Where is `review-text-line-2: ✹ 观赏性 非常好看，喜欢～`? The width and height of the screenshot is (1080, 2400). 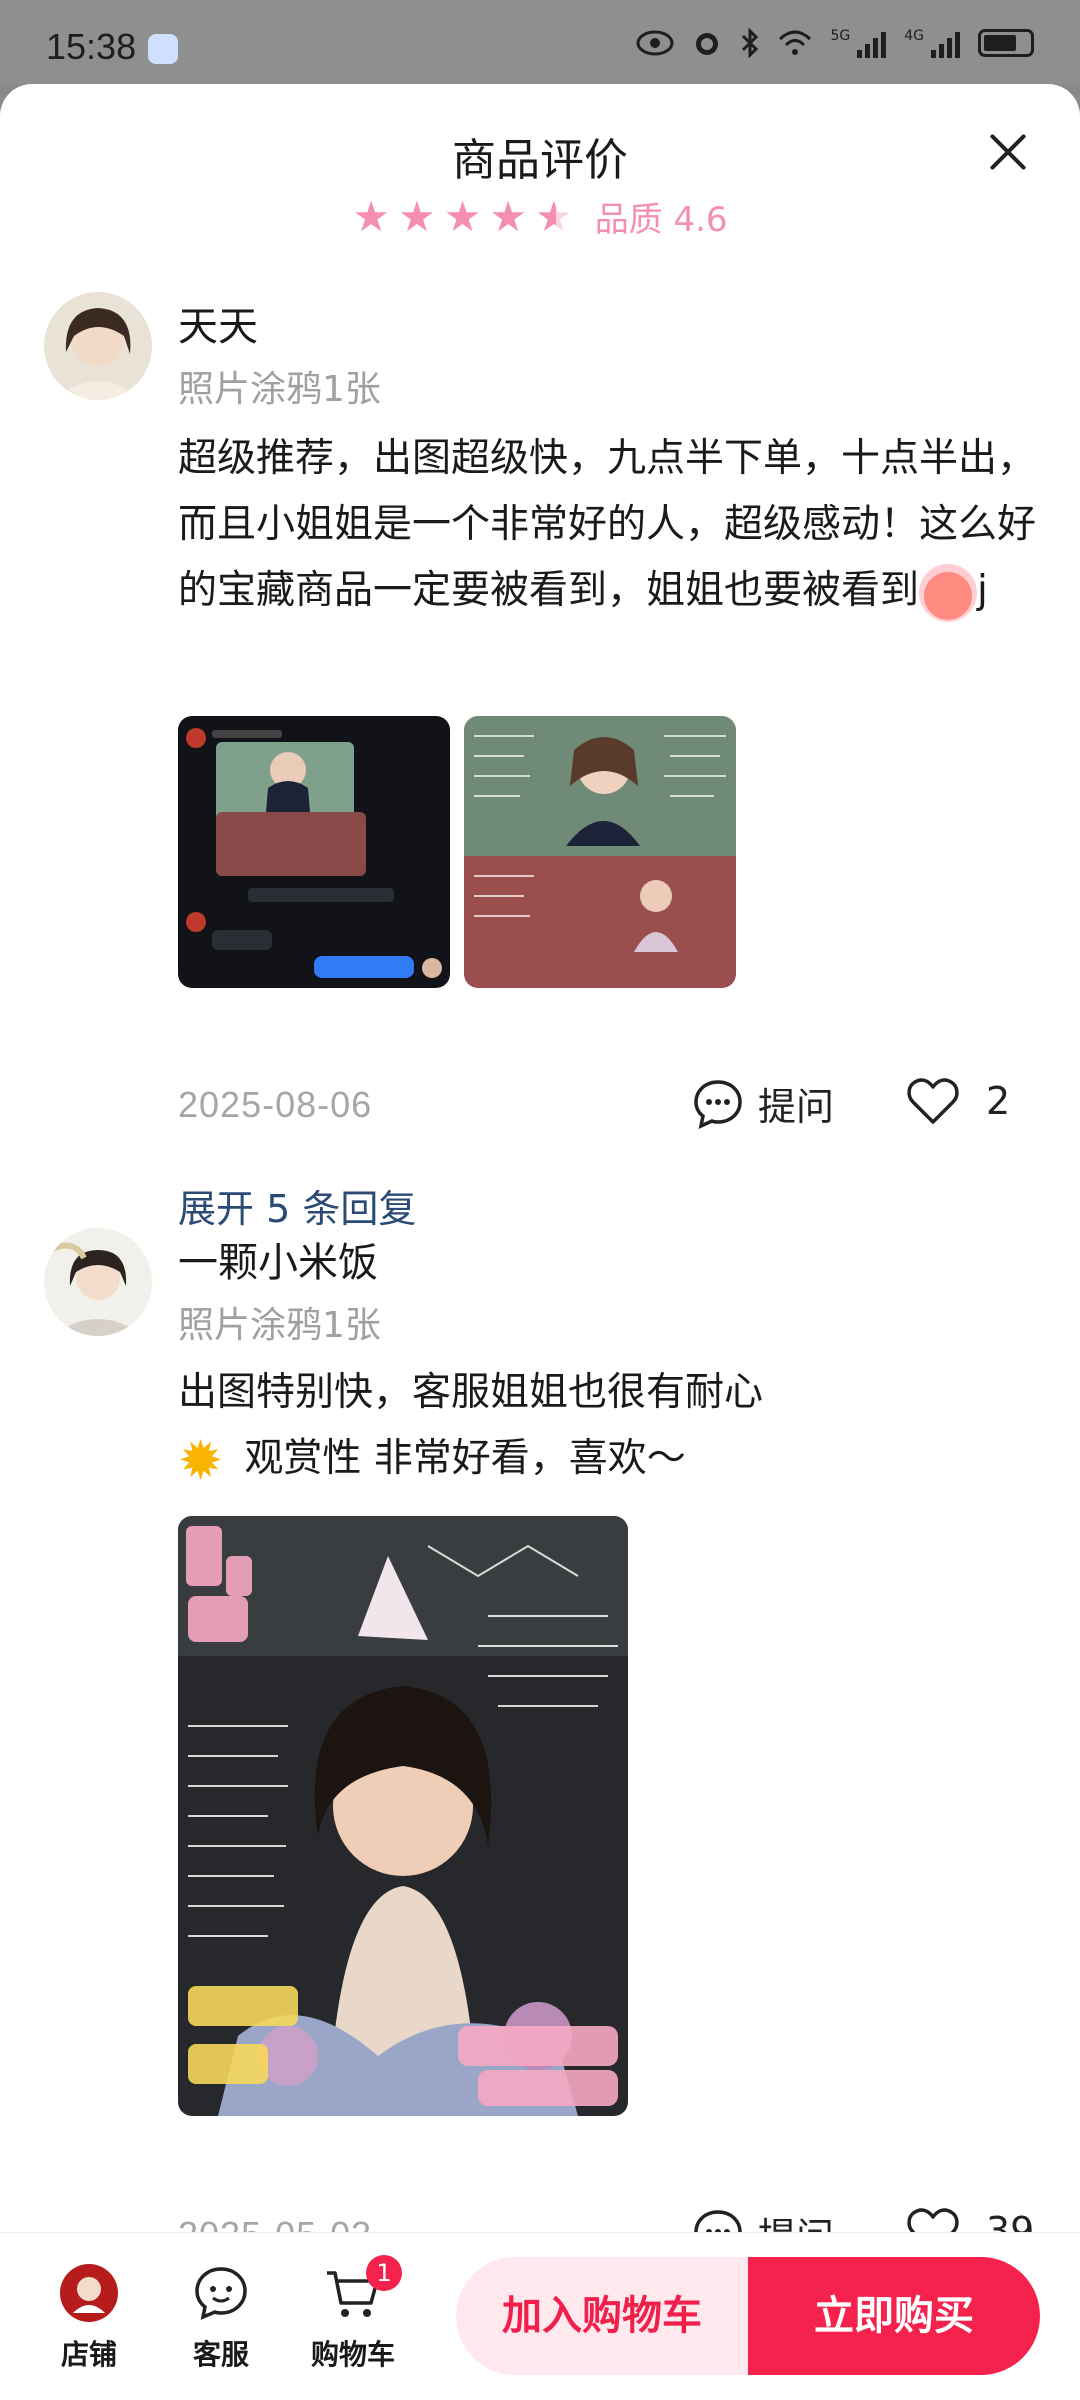 review-text-line-2: ✹ 观赏性 非常好看，喜欢～ is located at coordinates (608, 1459).